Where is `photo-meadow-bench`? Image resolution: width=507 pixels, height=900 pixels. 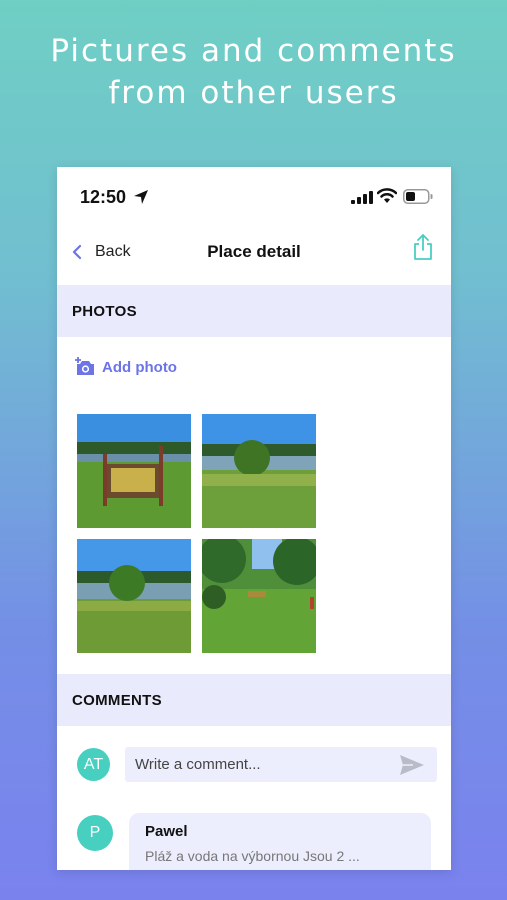 photo-meadow-bench is located at coordinates (259, 596).